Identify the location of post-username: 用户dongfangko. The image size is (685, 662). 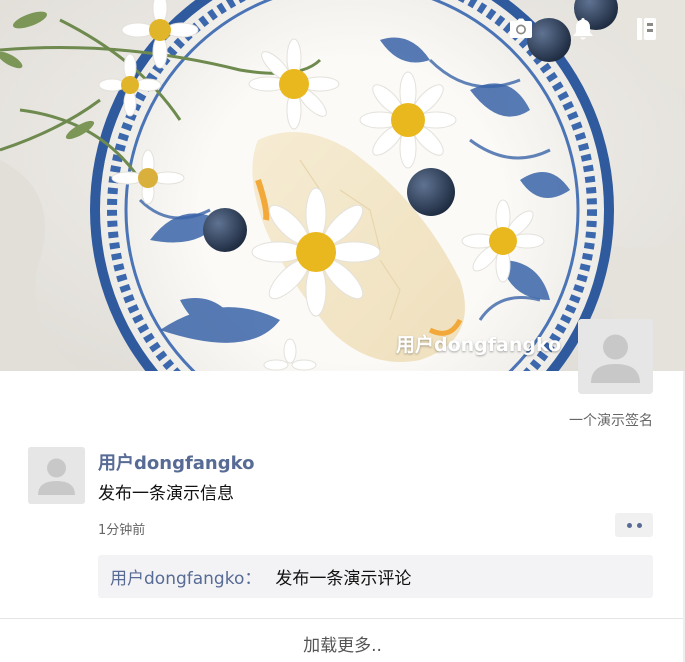
(176, 462).